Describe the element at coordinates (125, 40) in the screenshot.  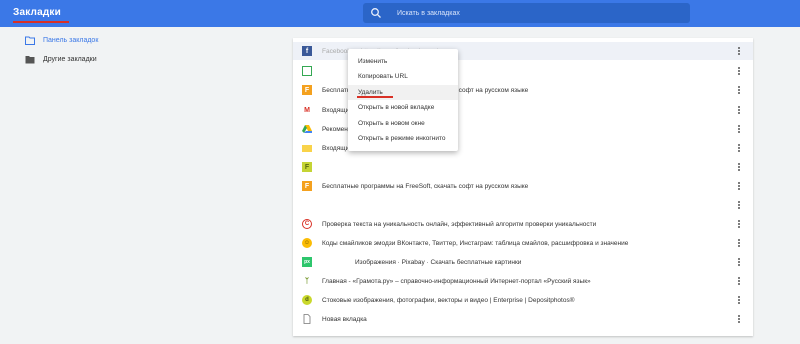
I see `sidebar-item-bookmarks-bar: Панель закладок` at that location.